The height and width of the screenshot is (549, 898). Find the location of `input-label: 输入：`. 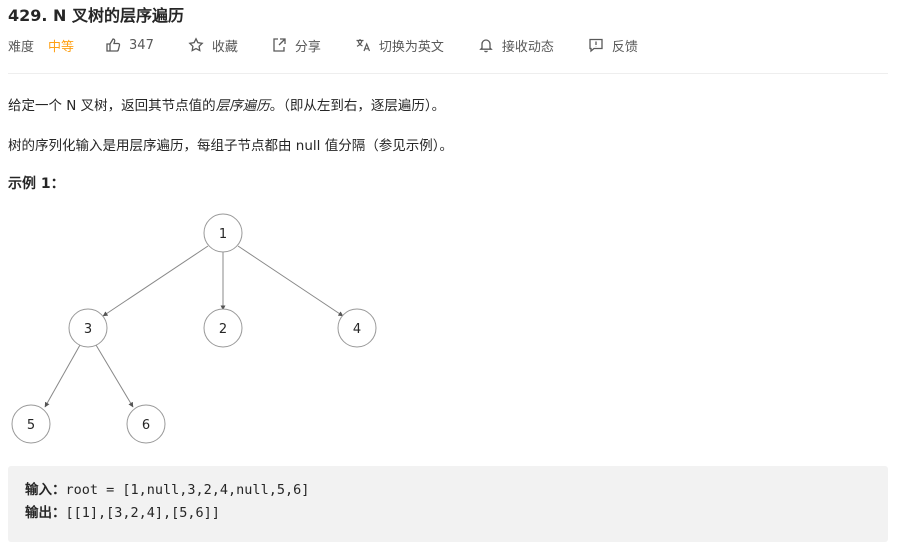

input-label: 输入： is located at coordinates (45, 490).